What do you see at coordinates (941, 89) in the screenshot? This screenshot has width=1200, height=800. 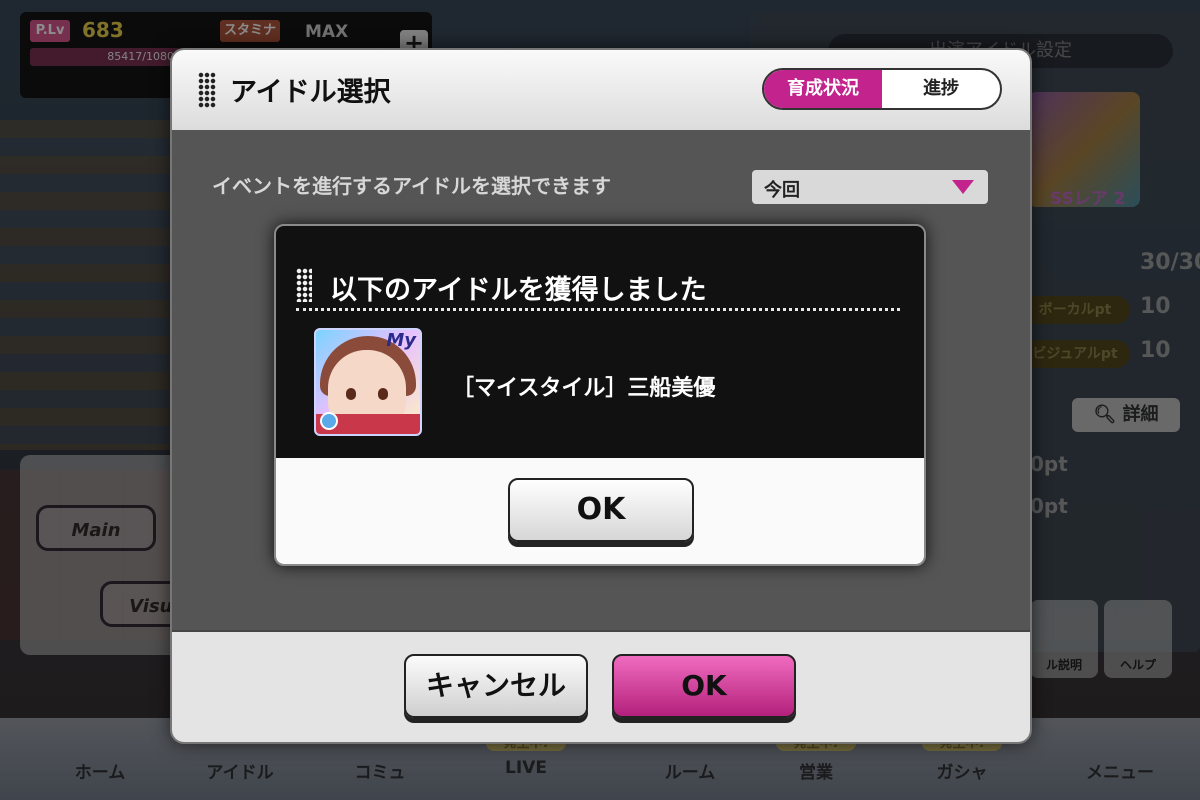 I see `tab-progress: 進捗` at bounding box center [941, 89].